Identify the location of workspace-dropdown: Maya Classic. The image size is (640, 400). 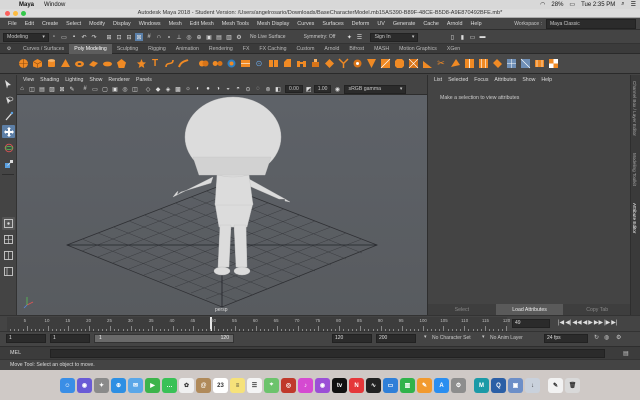
(591, 24).